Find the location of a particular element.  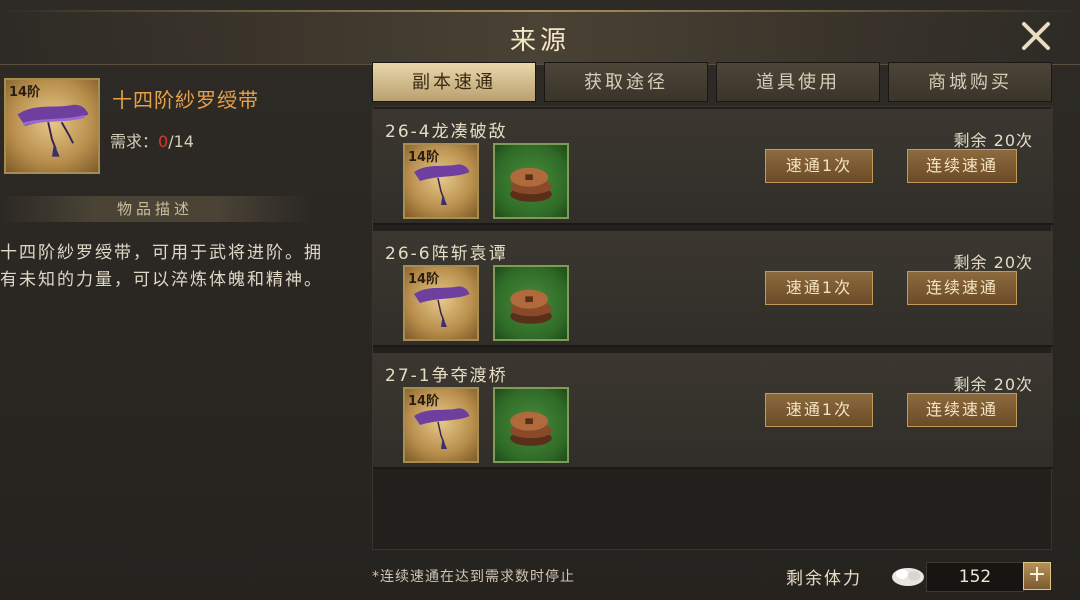

tab-shop-buy: 商城购买 is located at coordinates (970, 82).